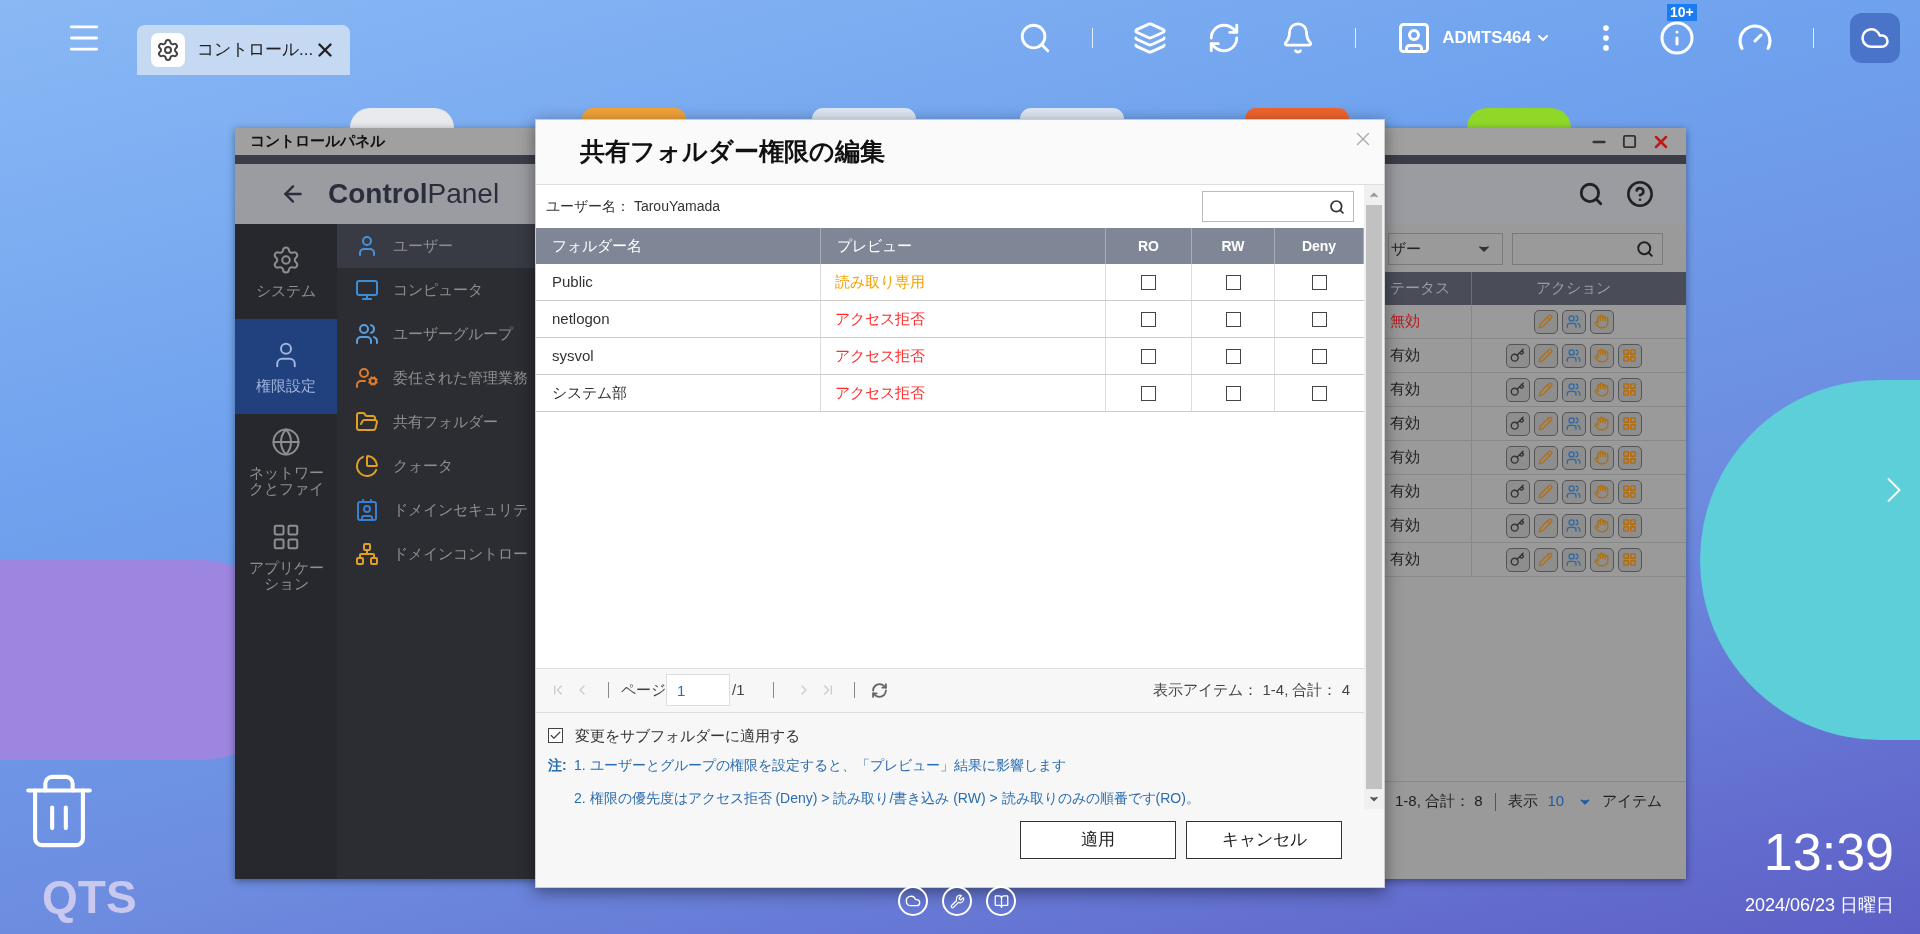  Describe the element at coordinates (1677, 37) in the screenshot. I see `info-icon` at that location.